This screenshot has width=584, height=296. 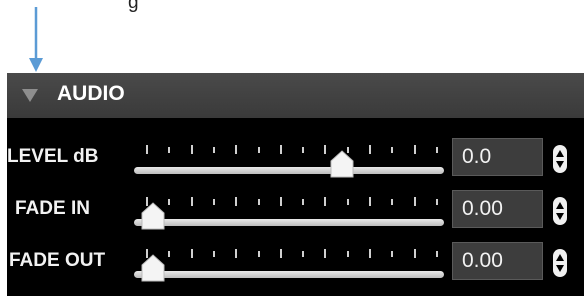 I want to click on fade-in-value-field: 0.00, so click(x=497, y=209).